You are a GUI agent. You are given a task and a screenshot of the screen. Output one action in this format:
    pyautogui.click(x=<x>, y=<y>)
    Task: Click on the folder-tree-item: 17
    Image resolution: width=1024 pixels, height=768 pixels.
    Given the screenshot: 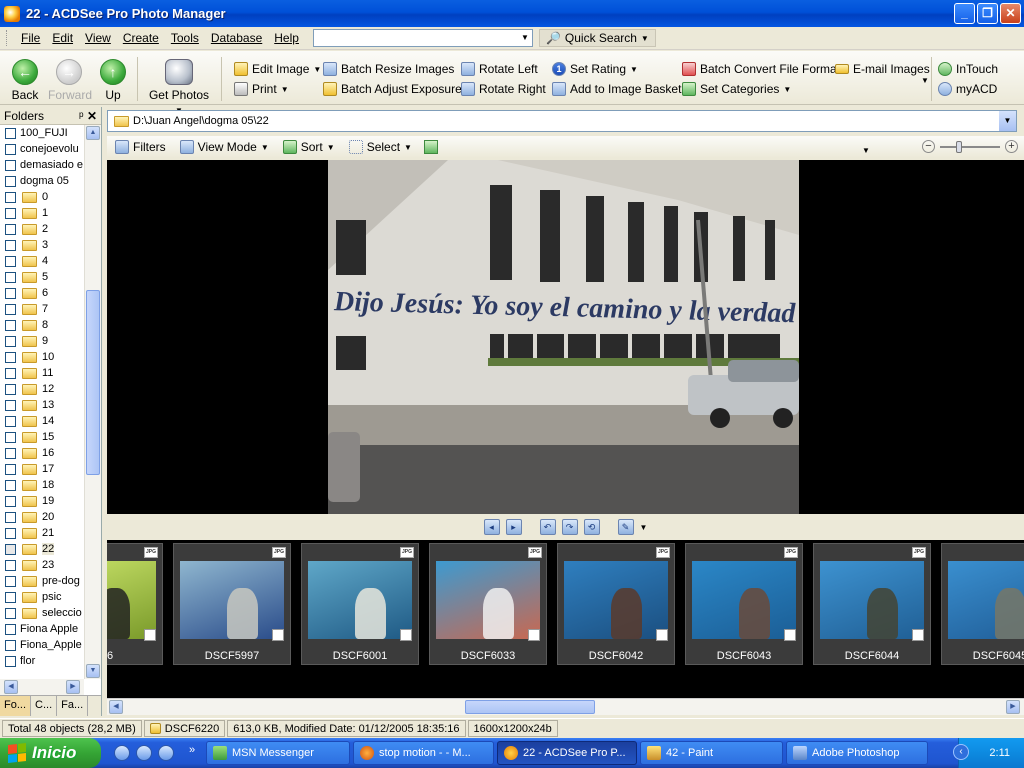 What is the action you would take?
    pyautogui.click(x=42, y=469)
    